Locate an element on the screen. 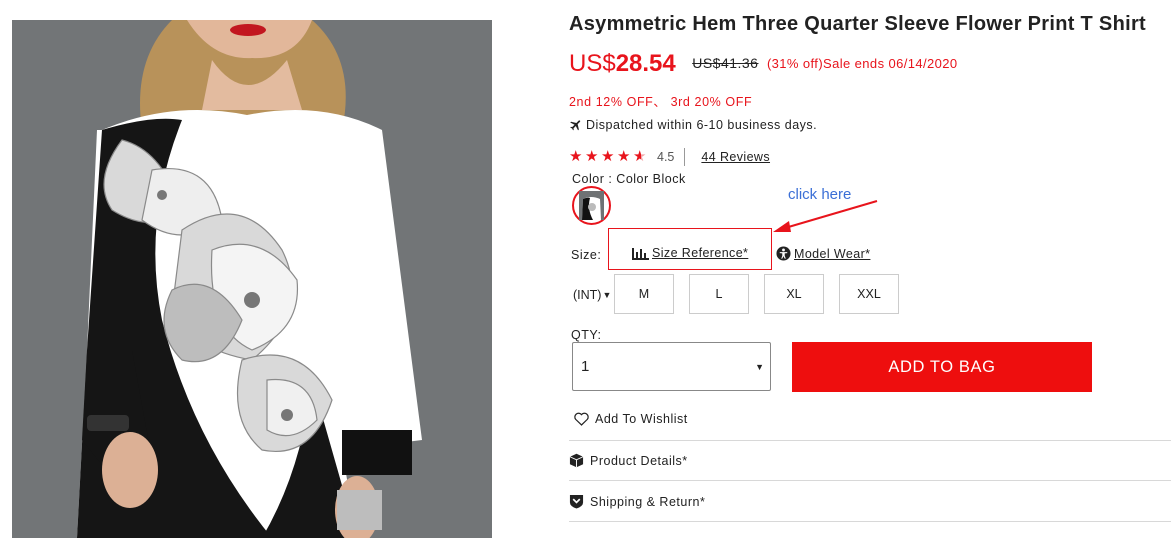  shield-chevron-icon is located at coordinates (576, 501).